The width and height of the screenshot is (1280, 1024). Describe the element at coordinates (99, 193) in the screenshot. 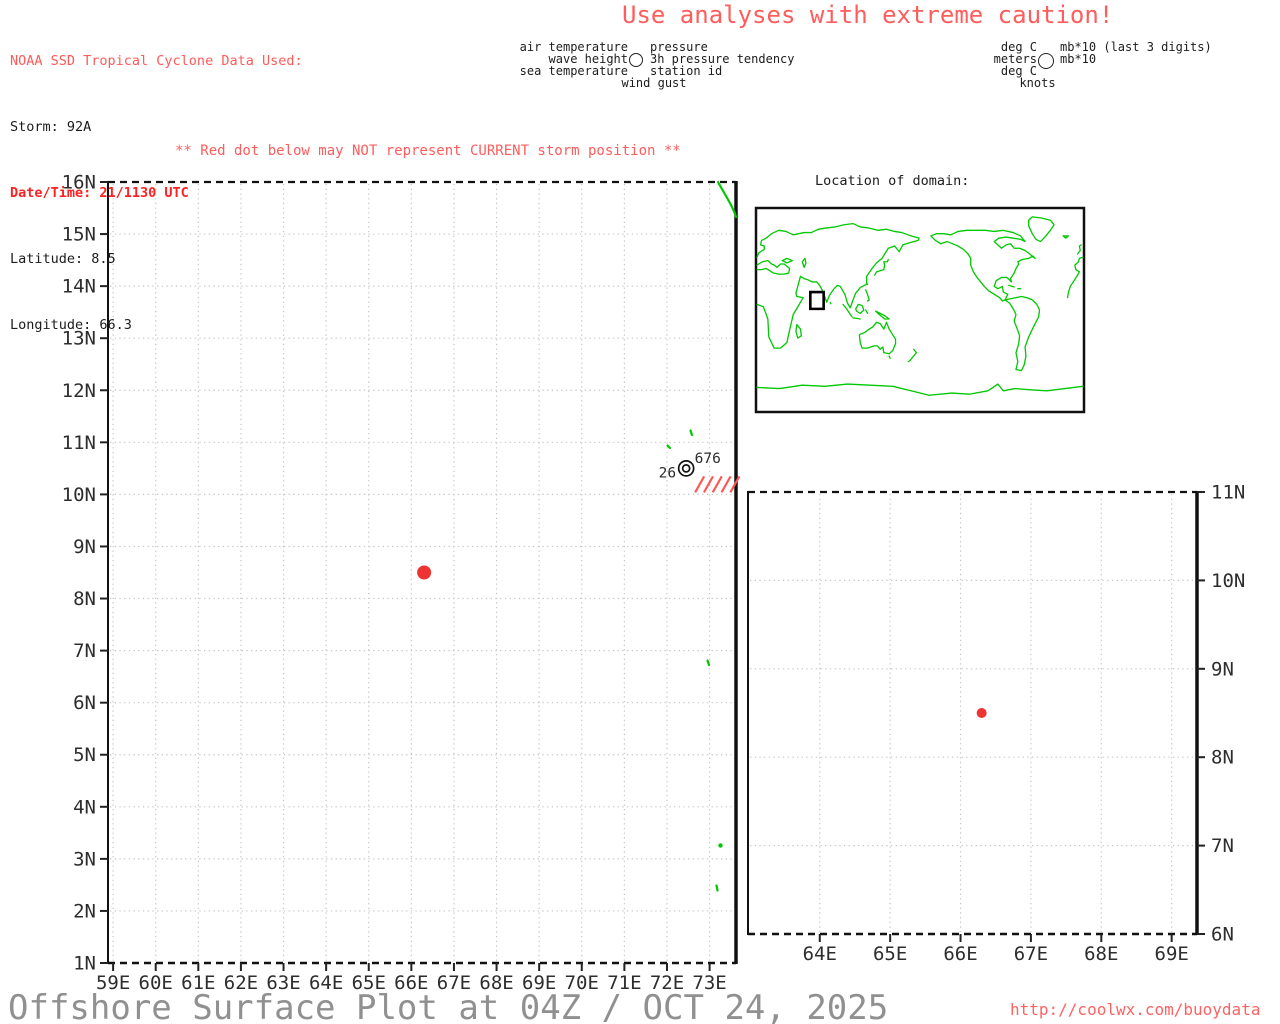

I see `storm-datetime-line: Date/Time: 21/1130 UTC` at that location.